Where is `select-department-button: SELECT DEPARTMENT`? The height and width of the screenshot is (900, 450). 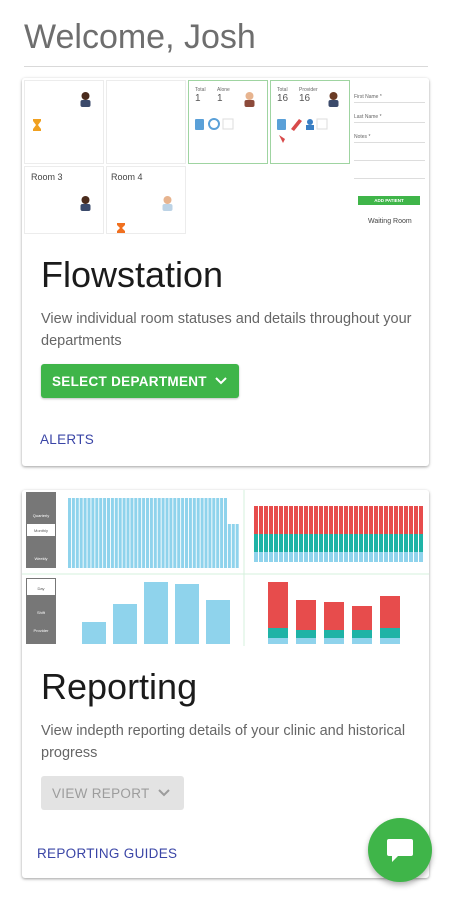
select-department-button: SELECT DEPARTMENT is located at coordinates (140, 381).